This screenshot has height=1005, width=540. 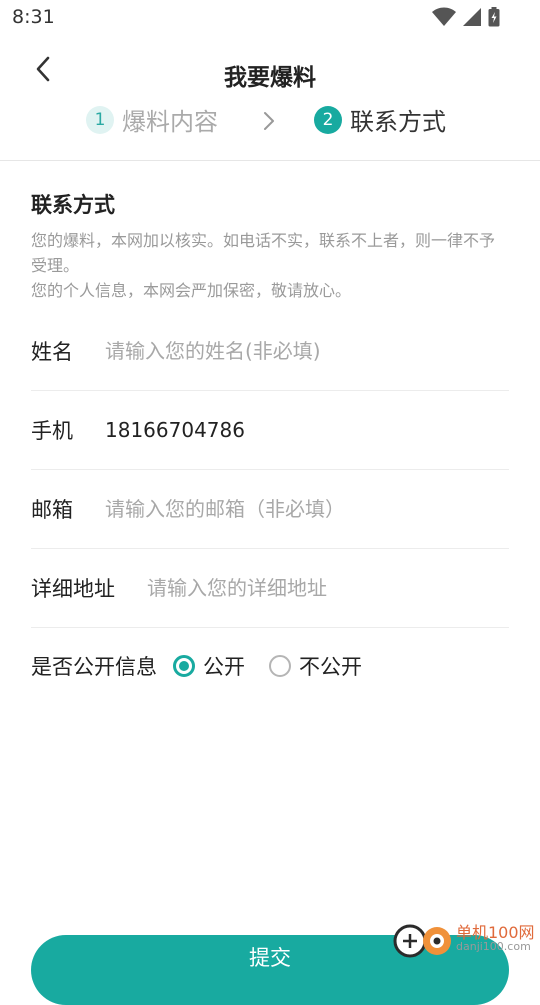 I want to click on phone-row: 手机, so click(x=270, y=430).